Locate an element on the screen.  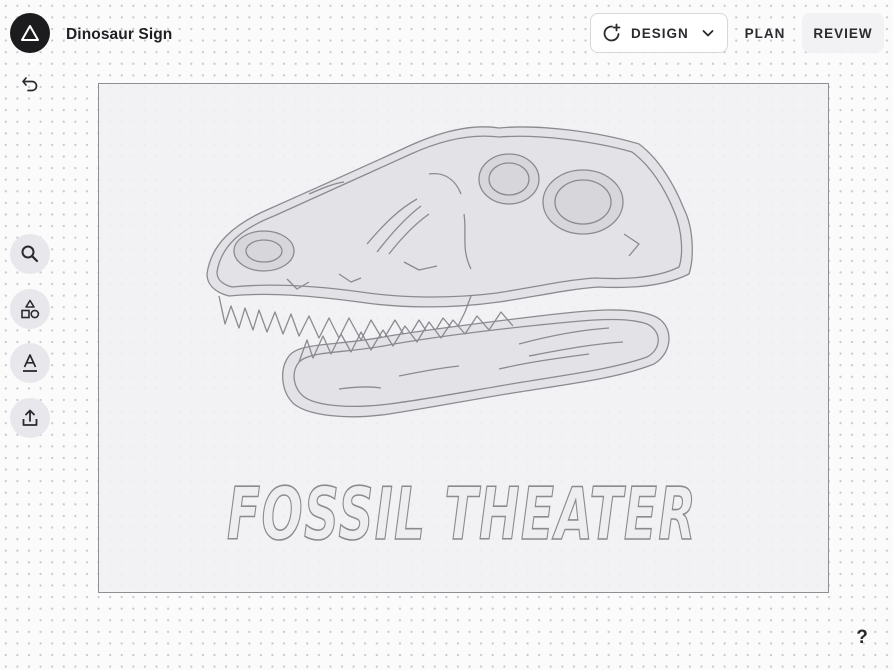
sign-text: FOSSIL THEATER is located at coordinates (461, 514).